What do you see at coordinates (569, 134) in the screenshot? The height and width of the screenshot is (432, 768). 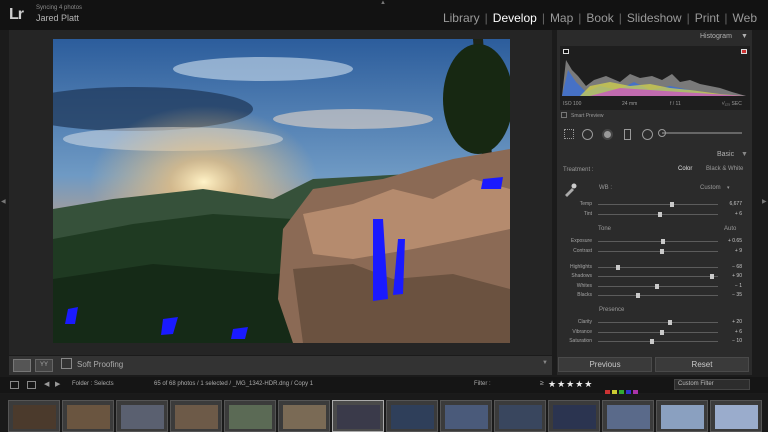 I see `crop-icon` at bounding box center [569, 134].